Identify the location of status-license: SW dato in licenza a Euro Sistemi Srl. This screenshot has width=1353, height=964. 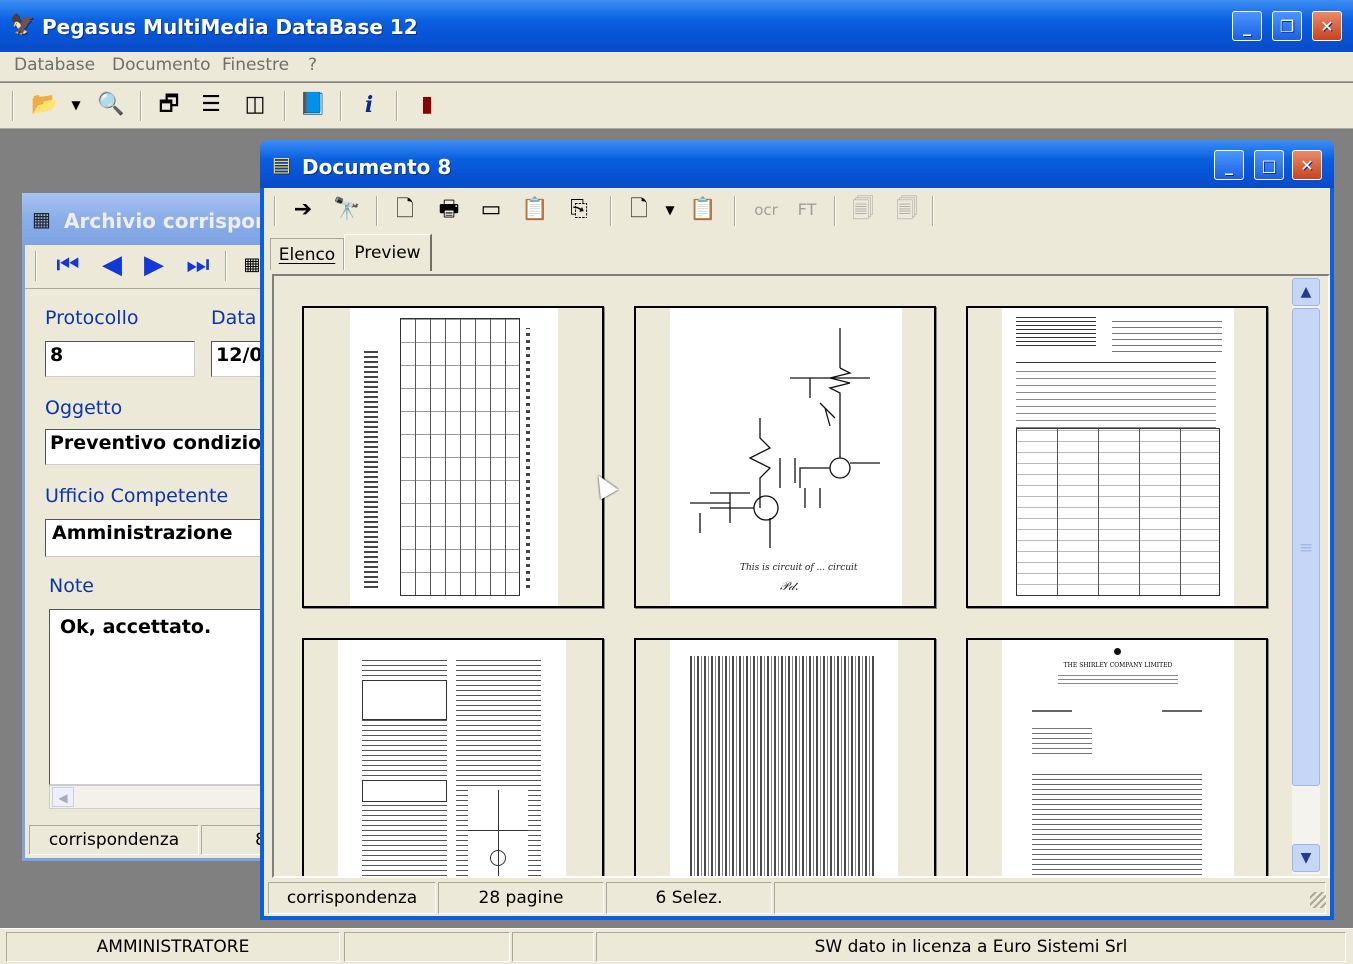
(971, 947).